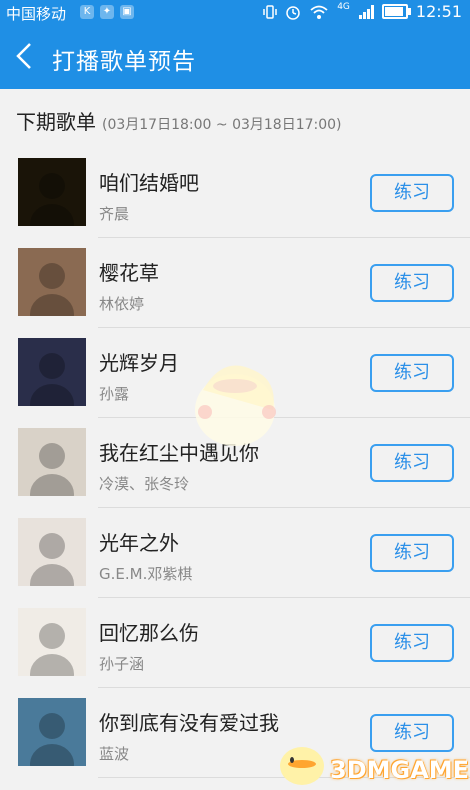 This screenshot has height=790, width=470. Describe the element at coordinates (400, 770) in the screenshot. I see `watermark-text: 3DMGAME` at that location.